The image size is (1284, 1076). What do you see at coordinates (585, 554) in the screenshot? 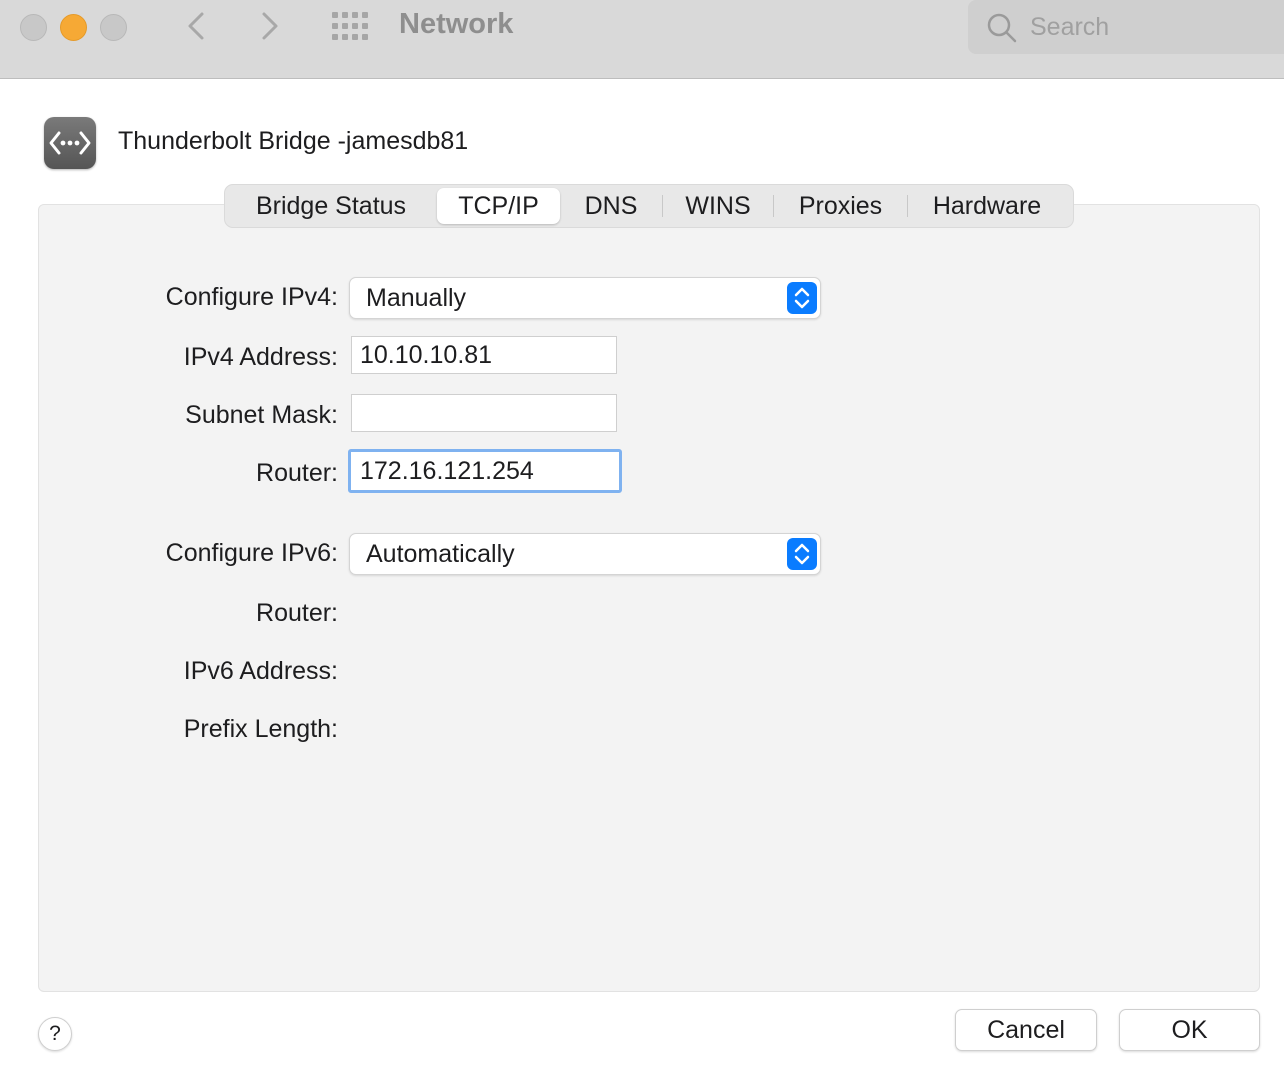
I see `configure-ipv6-popup: Automatically` at bounding box center [585, 554].